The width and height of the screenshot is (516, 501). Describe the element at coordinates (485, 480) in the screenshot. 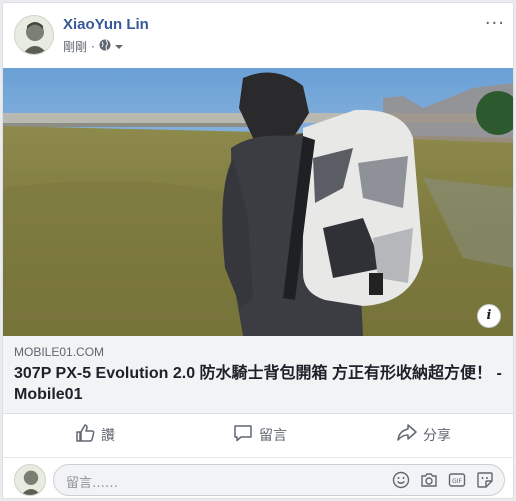

I see `sticker-icon` at that location.